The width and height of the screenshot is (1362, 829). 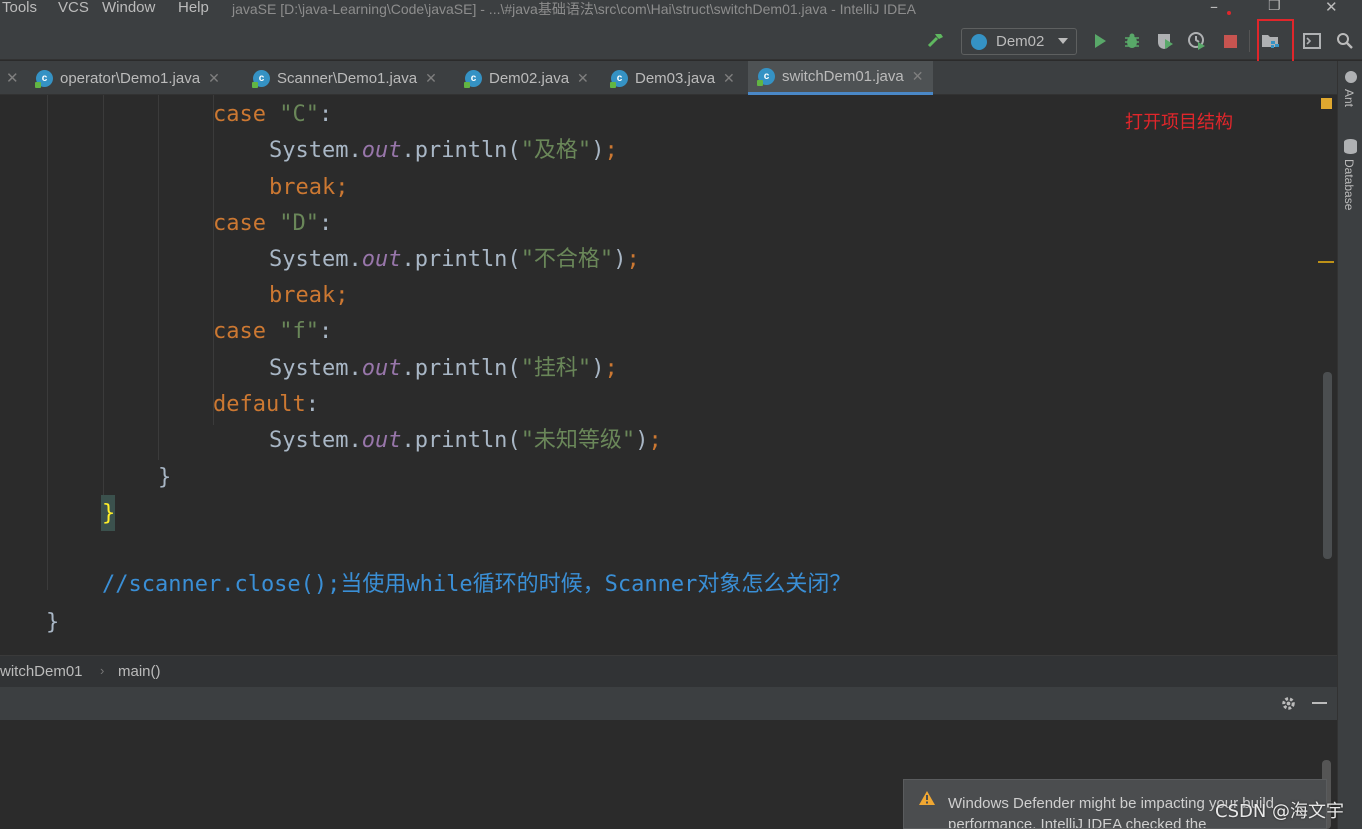 I want to click on tab-operator-demo1: c operator\Demo1.java ✕, so click(x=127, y=78).